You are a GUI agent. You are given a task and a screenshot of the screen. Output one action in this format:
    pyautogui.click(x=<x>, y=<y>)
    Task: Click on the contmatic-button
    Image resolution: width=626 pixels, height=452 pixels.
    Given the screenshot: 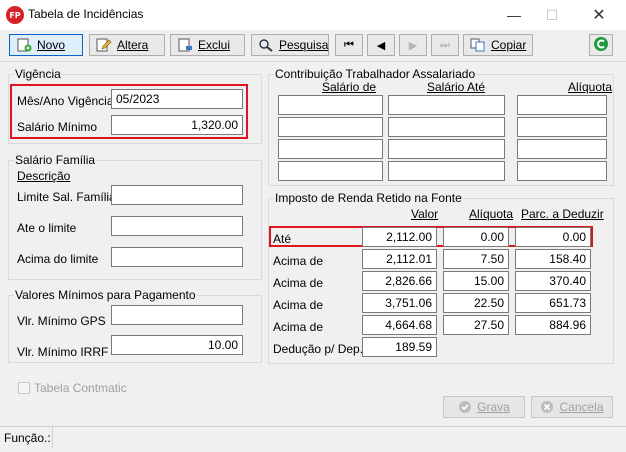 What is the action you would take?
    pyautogui.click(x=601, y=45)
    